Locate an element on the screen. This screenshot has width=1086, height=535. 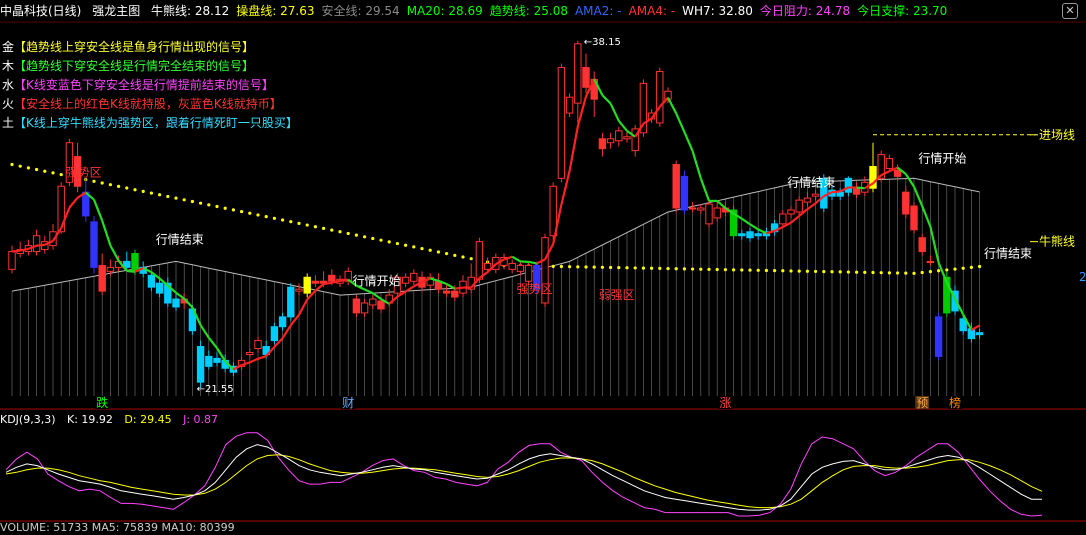
high-price-label: ←38.15 is located at coordinates (602, 42).